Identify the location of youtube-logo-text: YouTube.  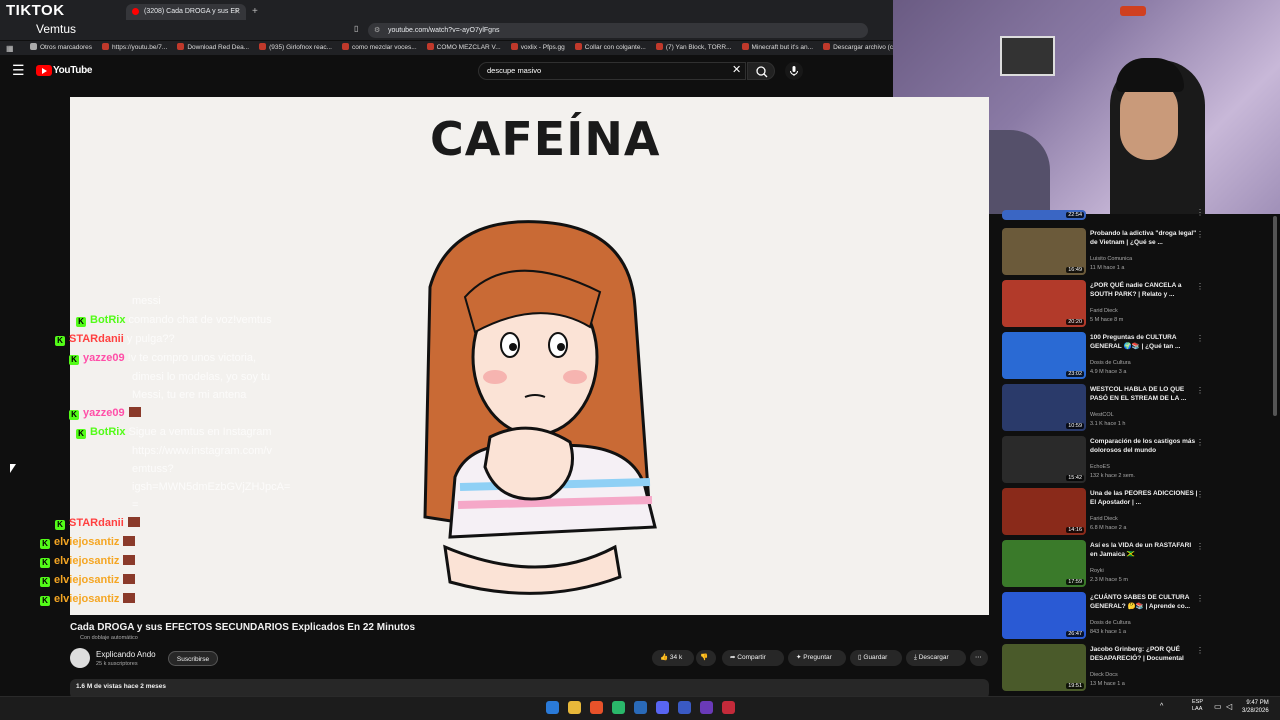
(73, 70).